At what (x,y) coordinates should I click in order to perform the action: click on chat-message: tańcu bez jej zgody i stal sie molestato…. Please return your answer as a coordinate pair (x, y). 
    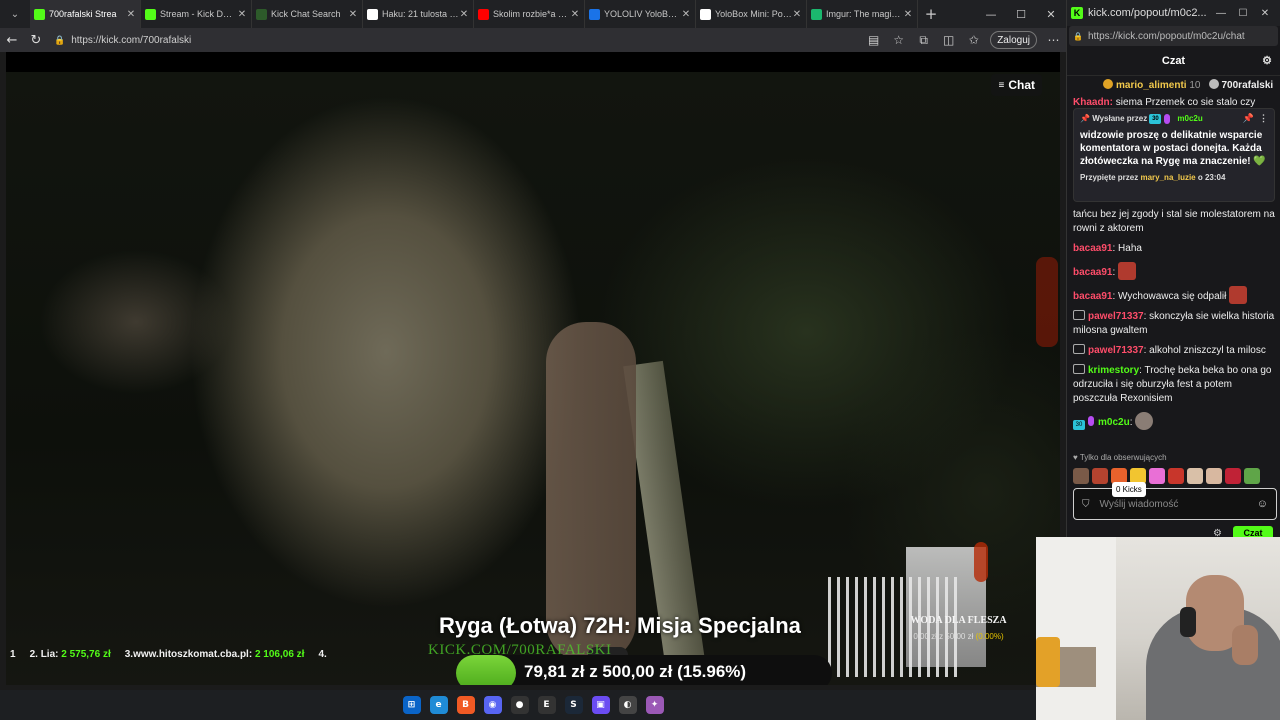
    Looking at the image, I should click on (1174, 221).